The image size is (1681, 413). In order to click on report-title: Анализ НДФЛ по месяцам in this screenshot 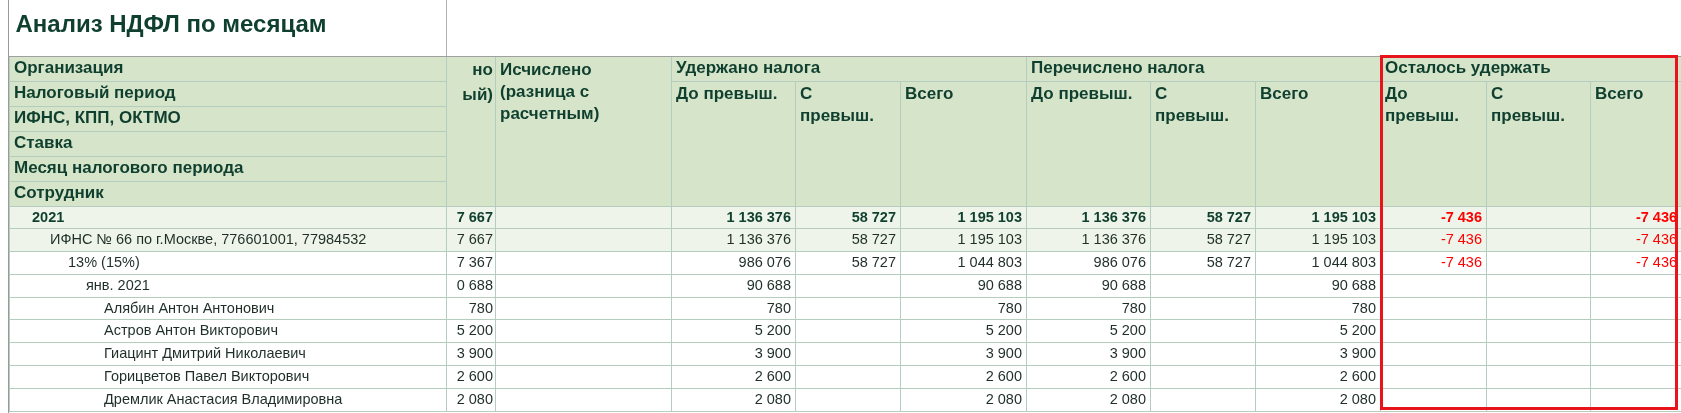, I will do `click(228, 28)`.